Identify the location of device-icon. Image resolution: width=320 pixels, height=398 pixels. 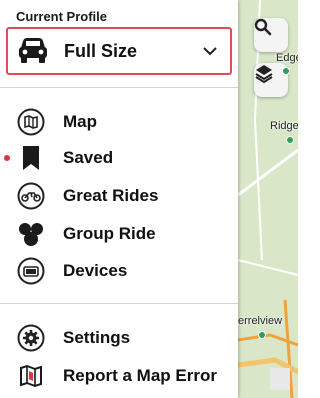
(31, 271).